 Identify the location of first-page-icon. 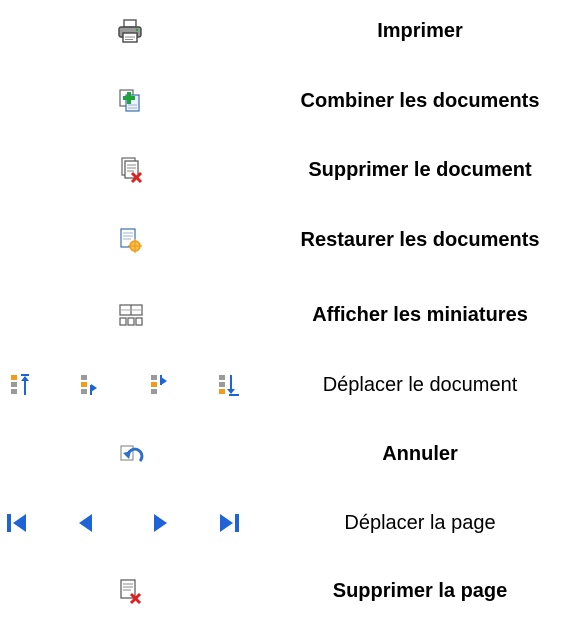
(16, 523).